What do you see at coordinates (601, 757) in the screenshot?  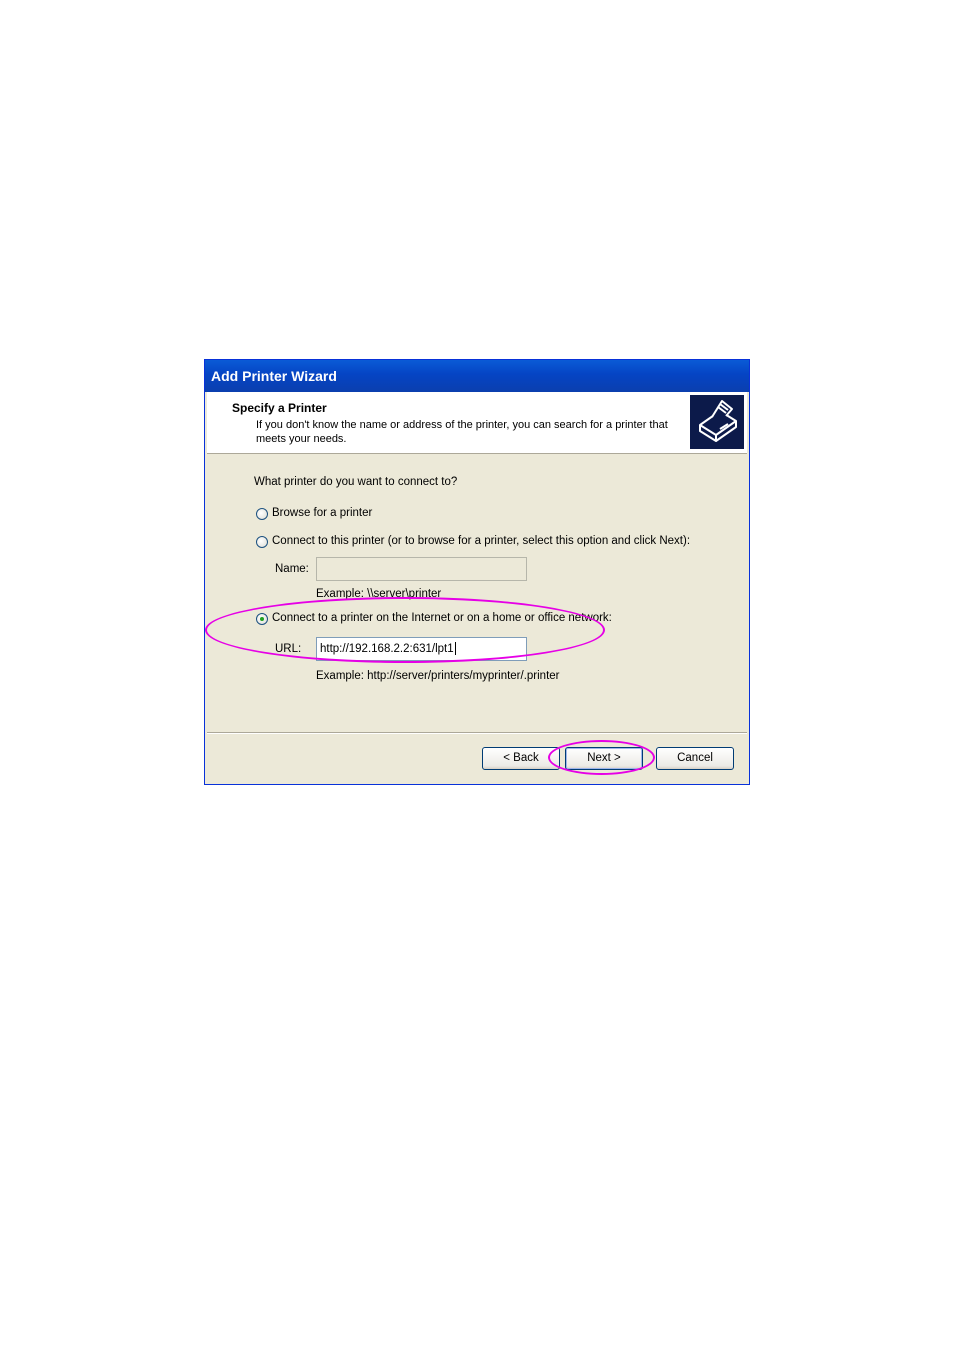 I see `highlight-ellipse-next-button` at bounding box center [601, 757].